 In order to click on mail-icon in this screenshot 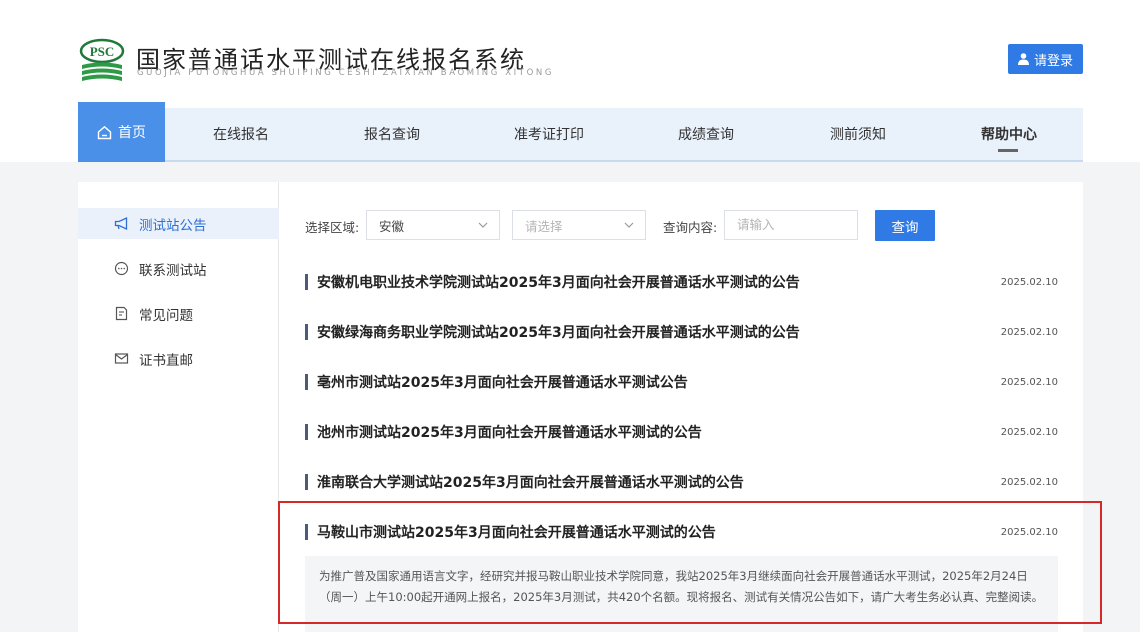, I will do `click(121, 358)`.